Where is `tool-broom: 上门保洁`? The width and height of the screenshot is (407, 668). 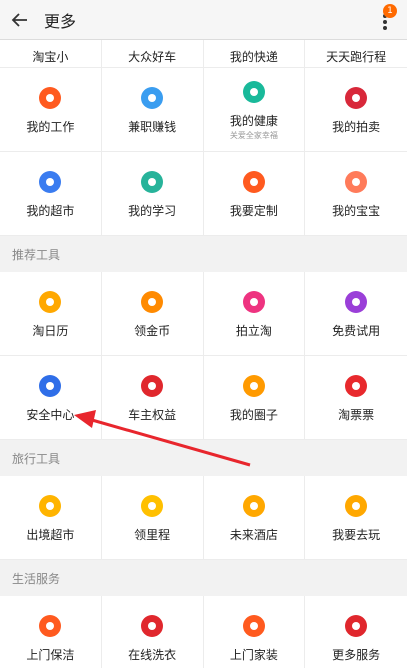 tool-broom: 上门保洁 is located at coordinates (51, 632).